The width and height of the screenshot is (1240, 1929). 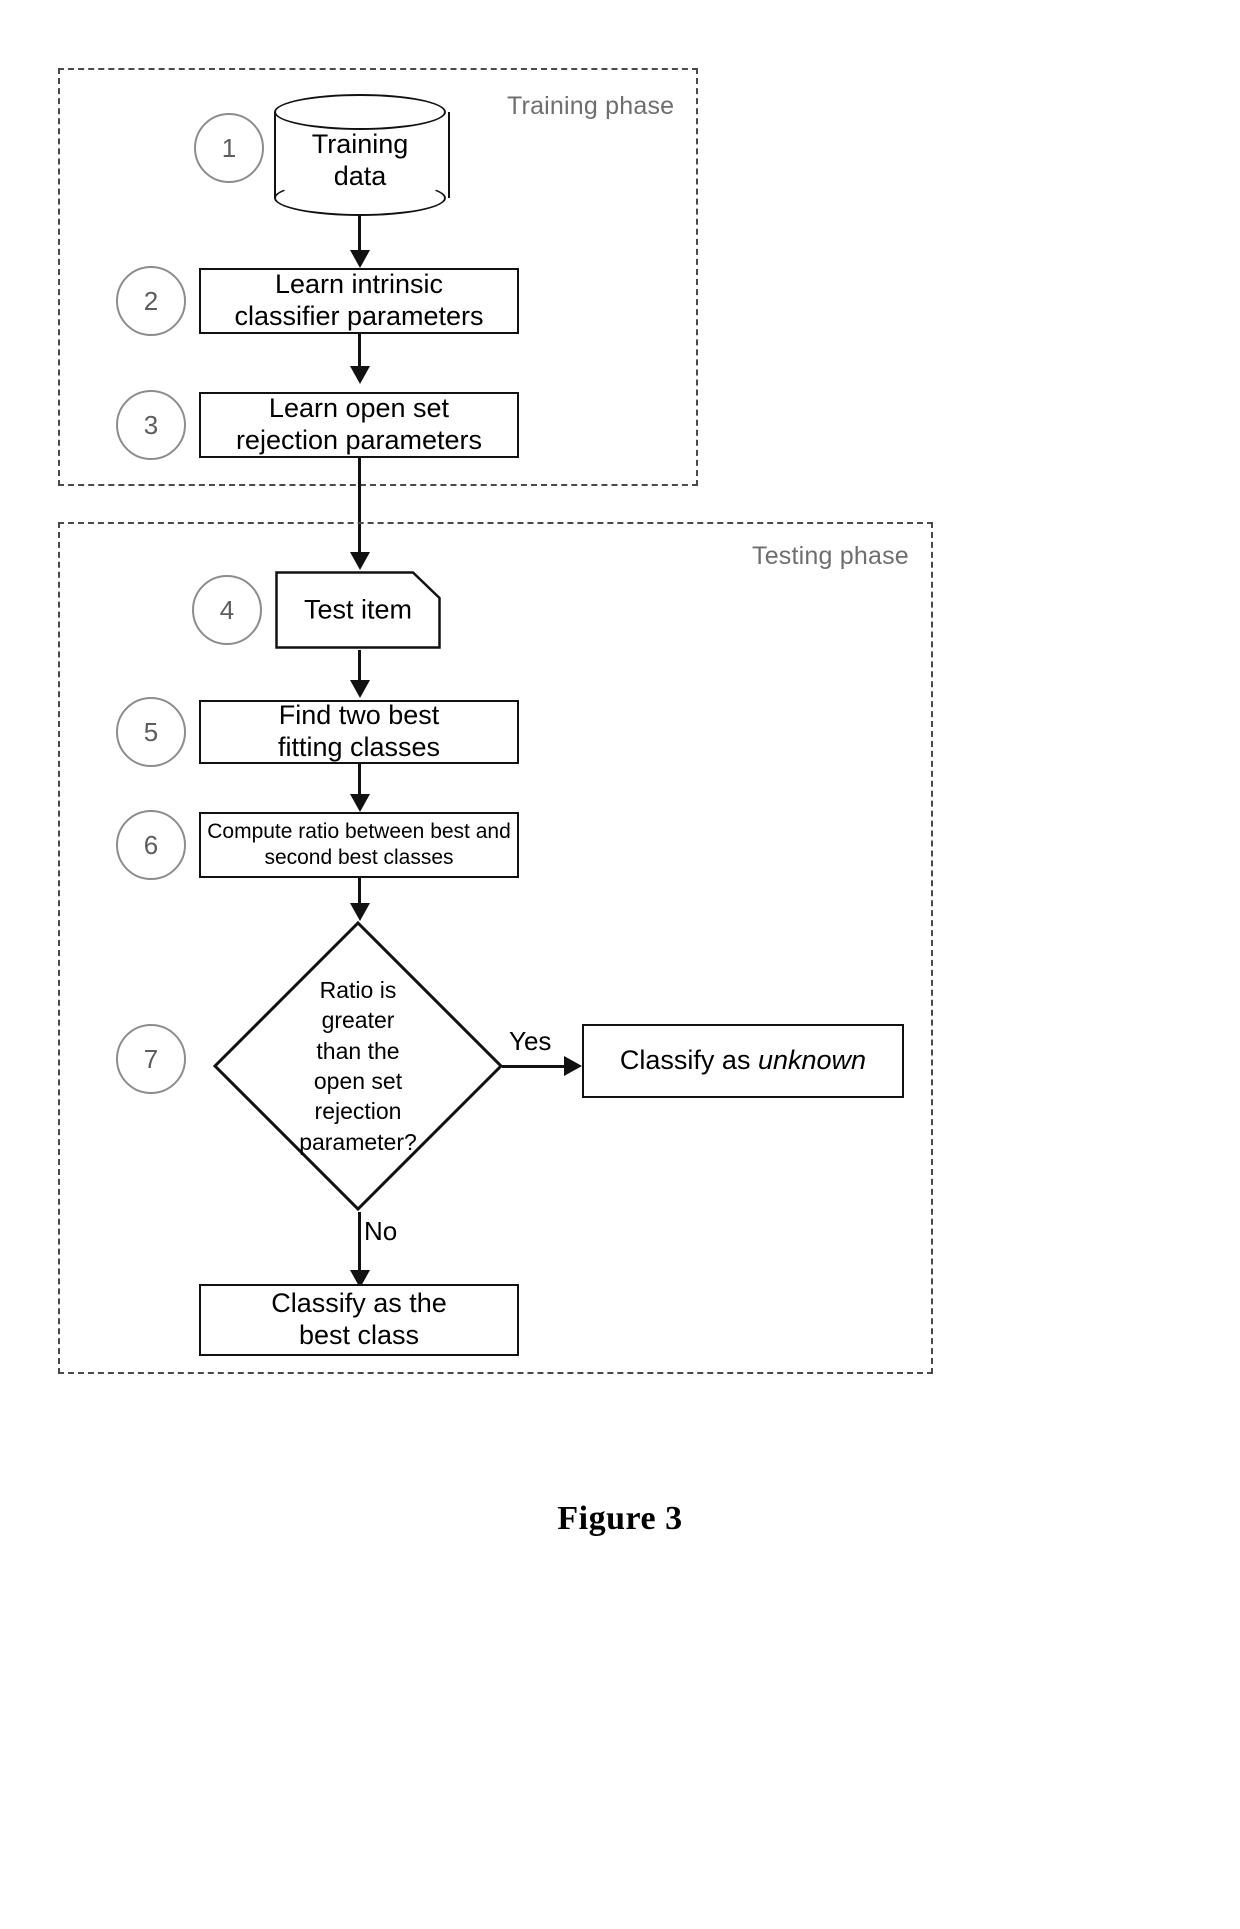 I want to click on learn-intrinsic-parameters-text: Learn intrinsic classifier parameters, so click(x=358, y=301).